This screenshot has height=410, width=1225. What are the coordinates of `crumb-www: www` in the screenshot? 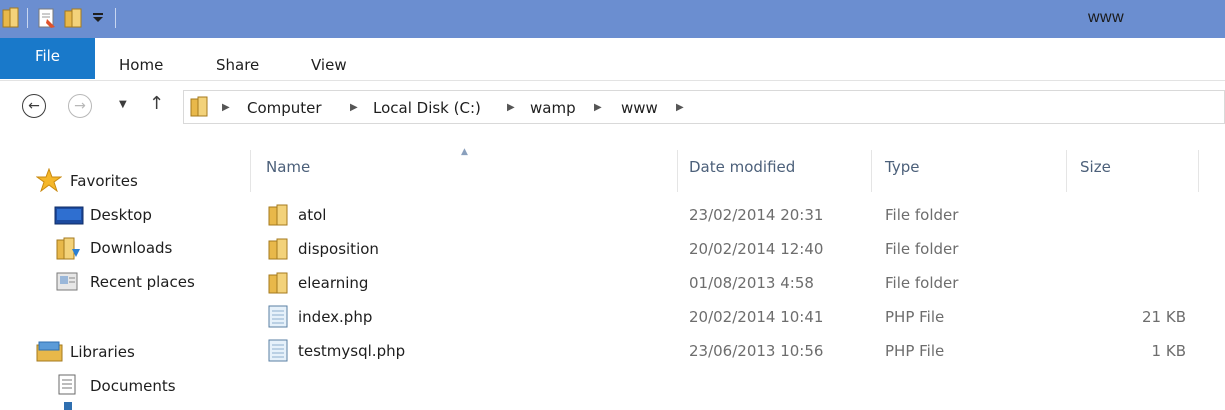 It's located at (639, 108).